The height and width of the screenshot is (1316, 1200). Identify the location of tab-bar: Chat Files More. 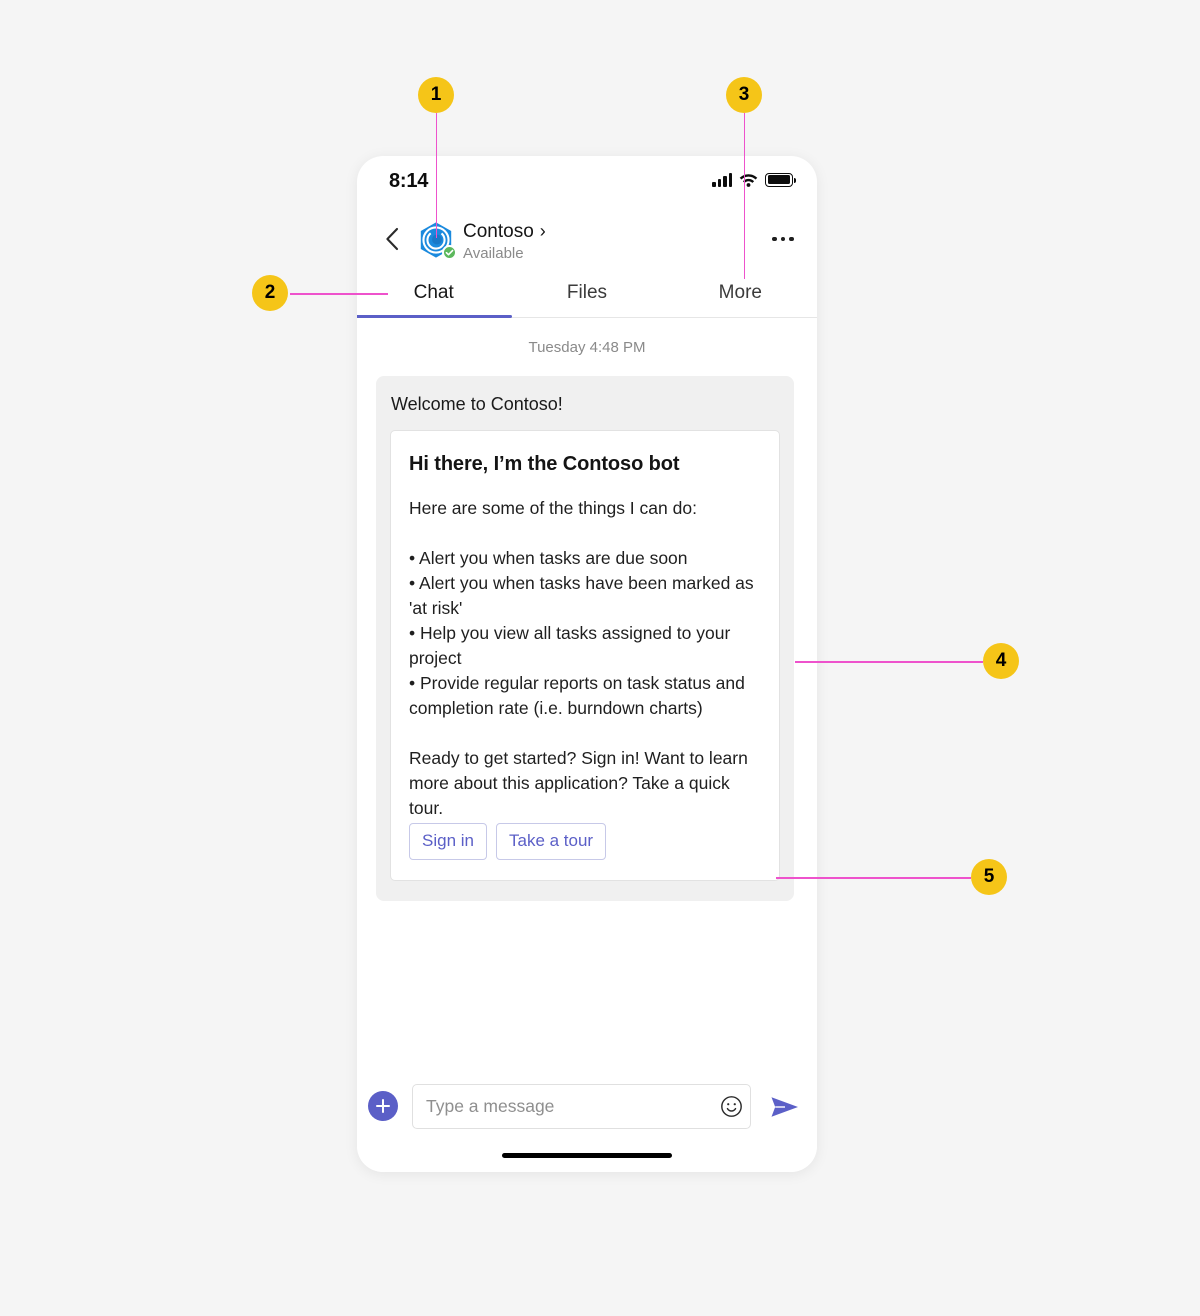
(587, 294).